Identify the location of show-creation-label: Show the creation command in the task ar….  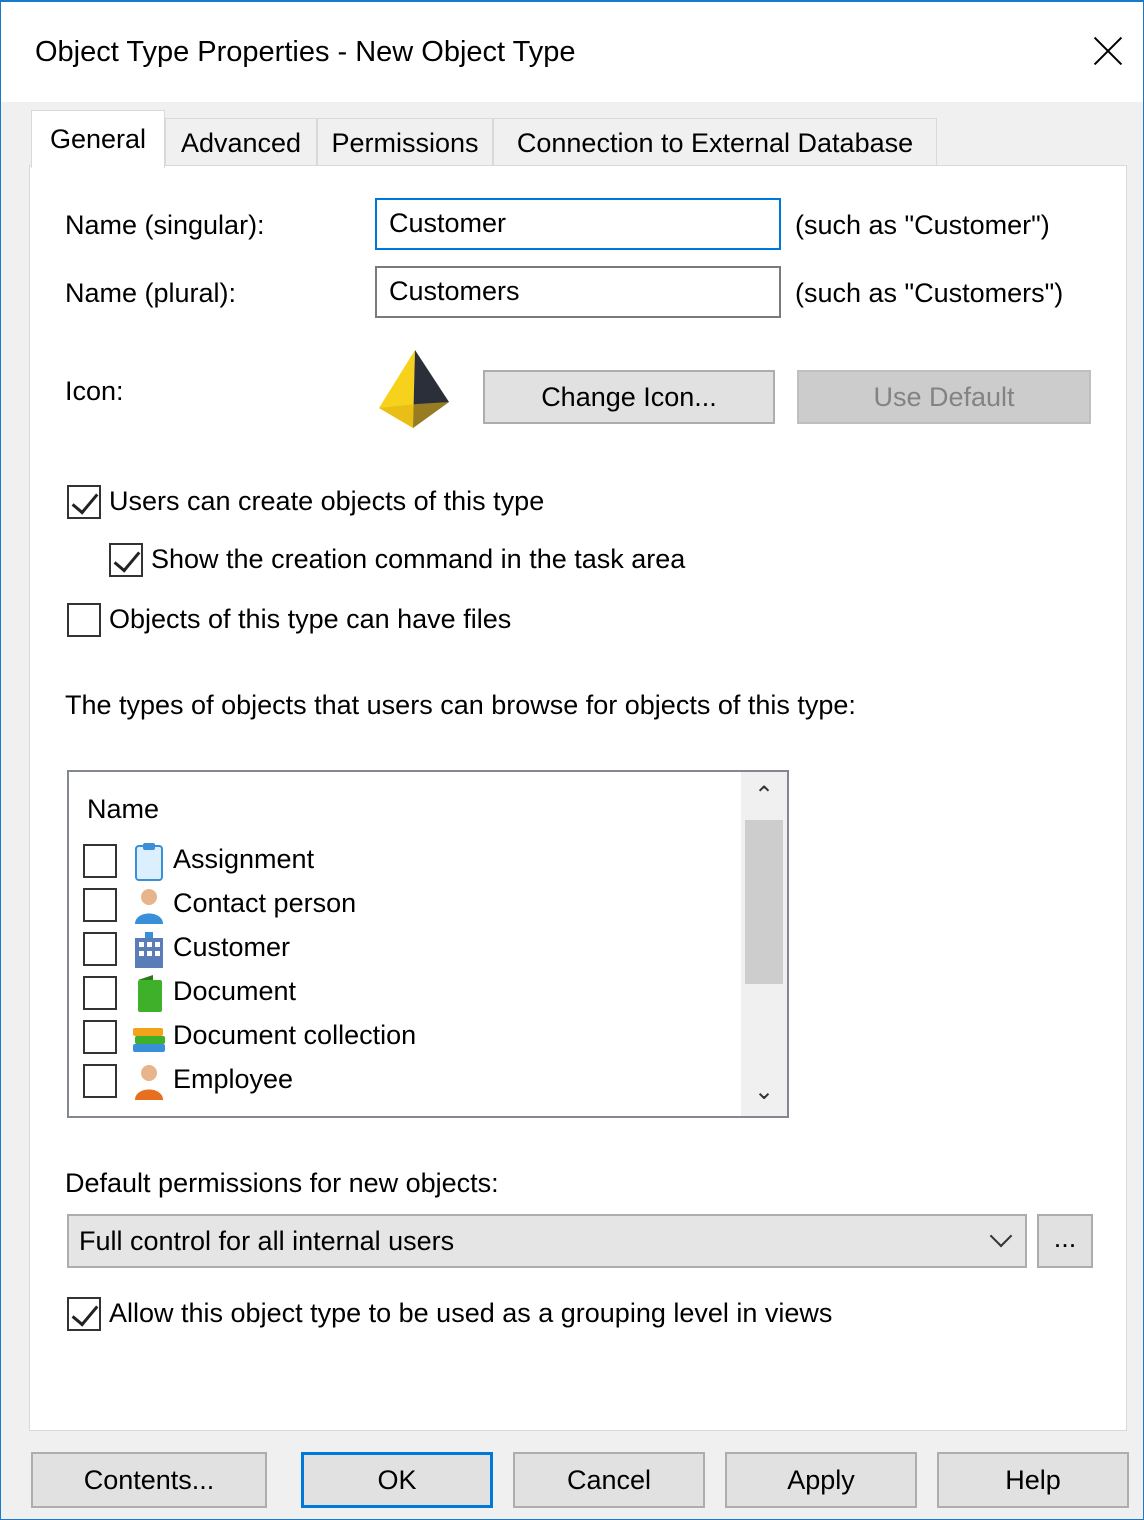
(418, 559).